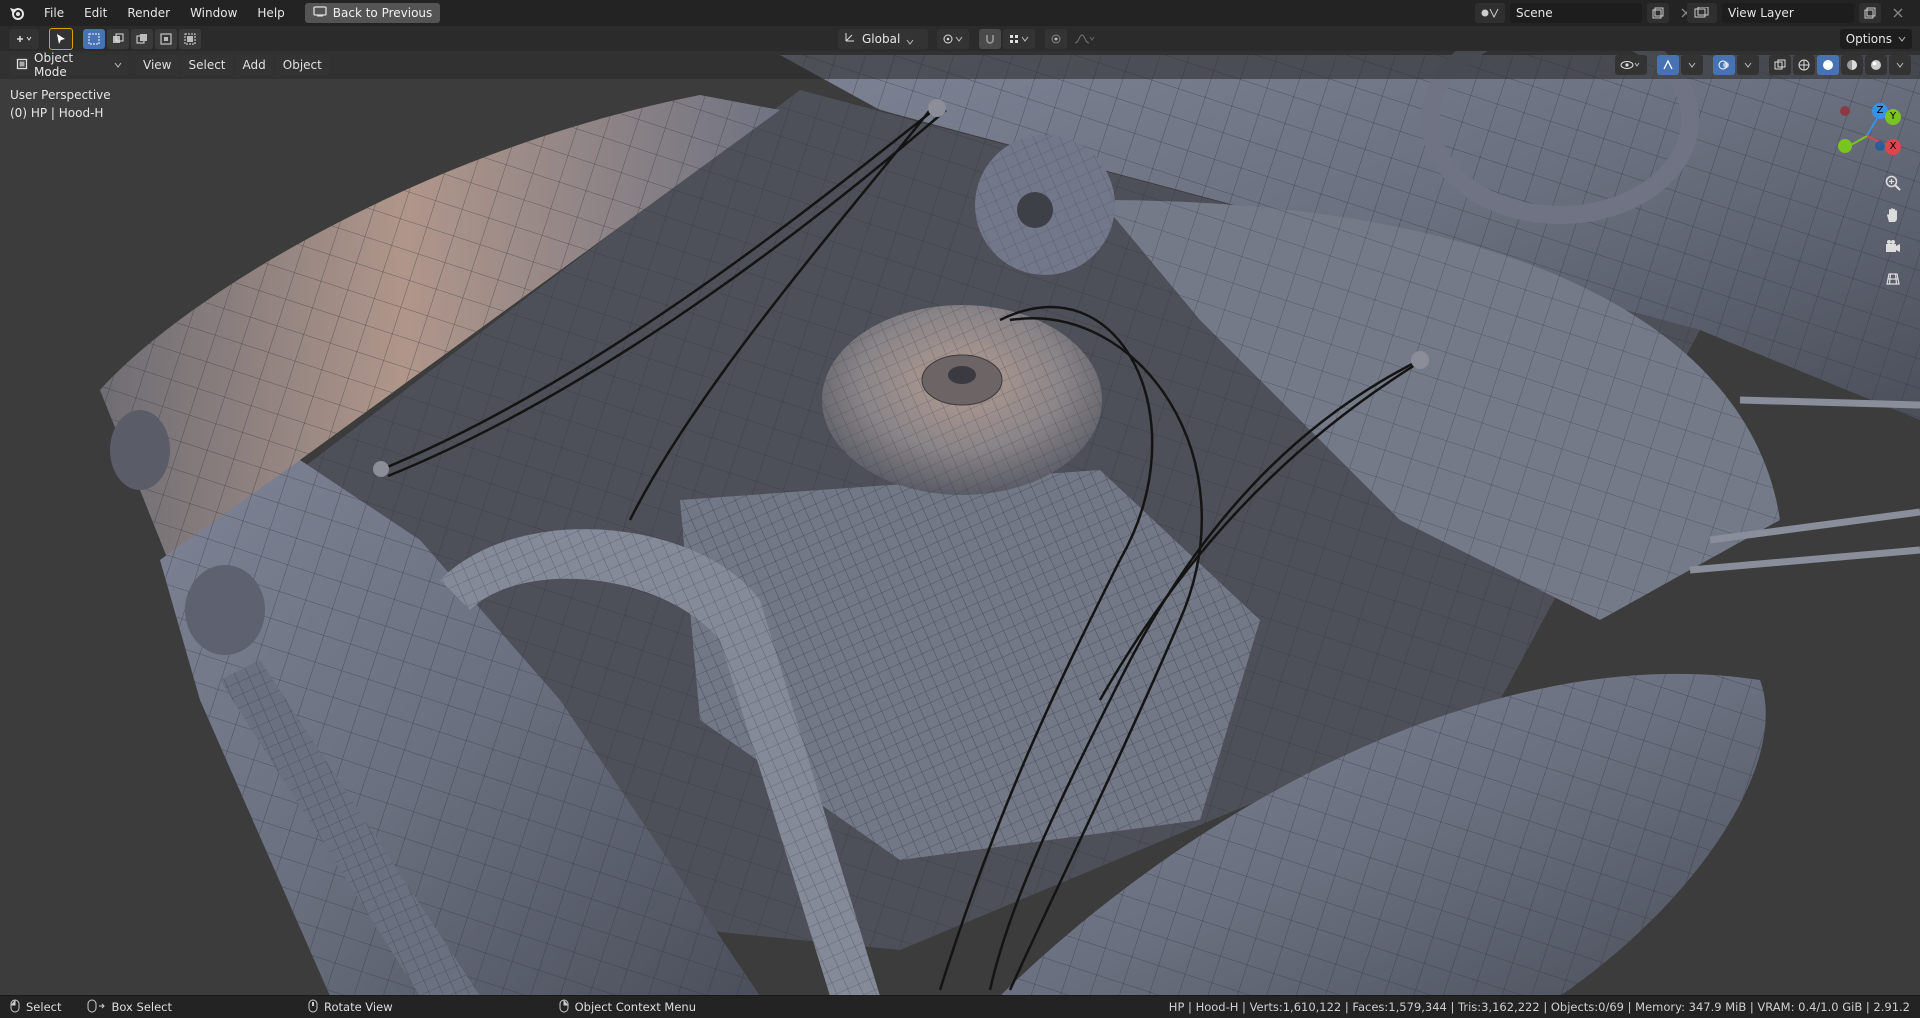  What do you see at coordinates (1828, 65) in the screenshot?
I see `solid-shading-icon` at bounding box center [1828, 65].